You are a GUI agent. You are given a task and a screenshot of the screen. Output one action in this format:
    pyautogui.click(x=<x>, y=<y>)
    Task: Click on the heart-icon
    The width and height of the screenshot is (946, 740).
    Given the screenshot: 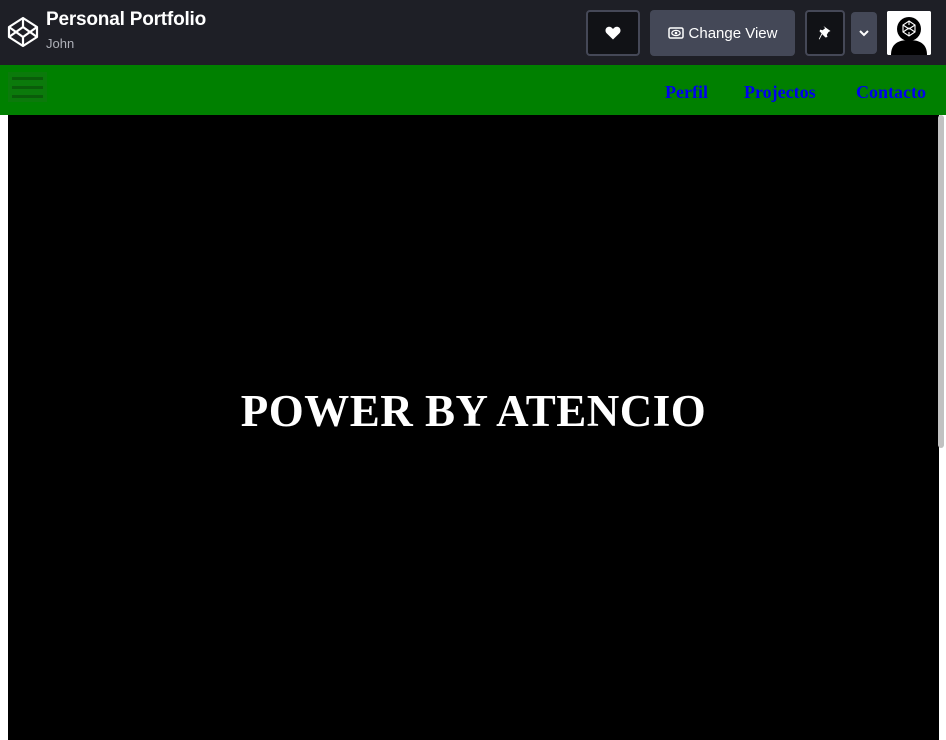 What is the action you would take?
    pyautogui.click(x=613, y=33)
    